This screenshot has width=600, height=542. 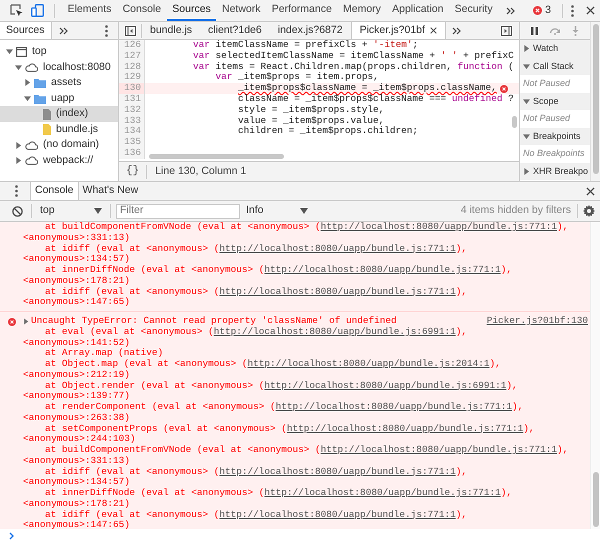 I want to click on tree-item: bundle.js, so click(x=59, y=130).